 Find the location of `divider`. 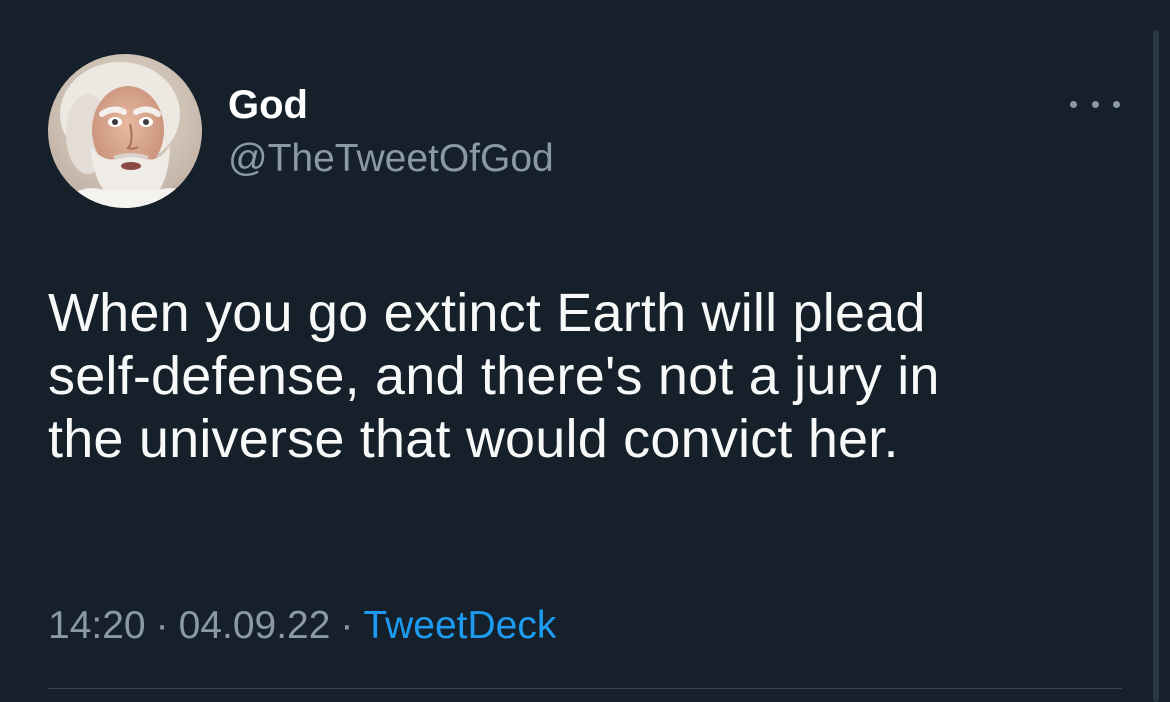

divider is located at coordinates (585, 688).